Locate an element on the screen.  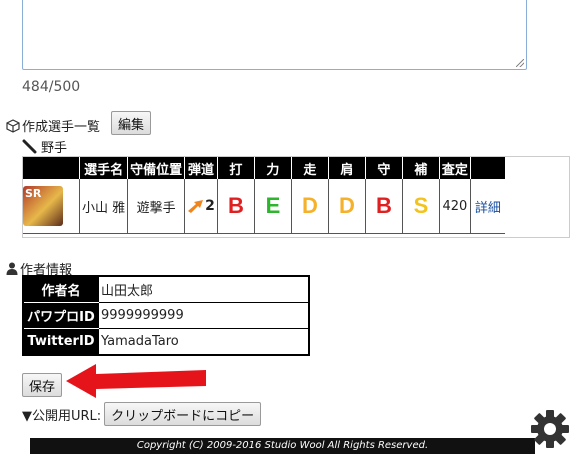
public-url-row: ▼公開用URL: クリップボードにコピー is located at coordinates (142, 414).